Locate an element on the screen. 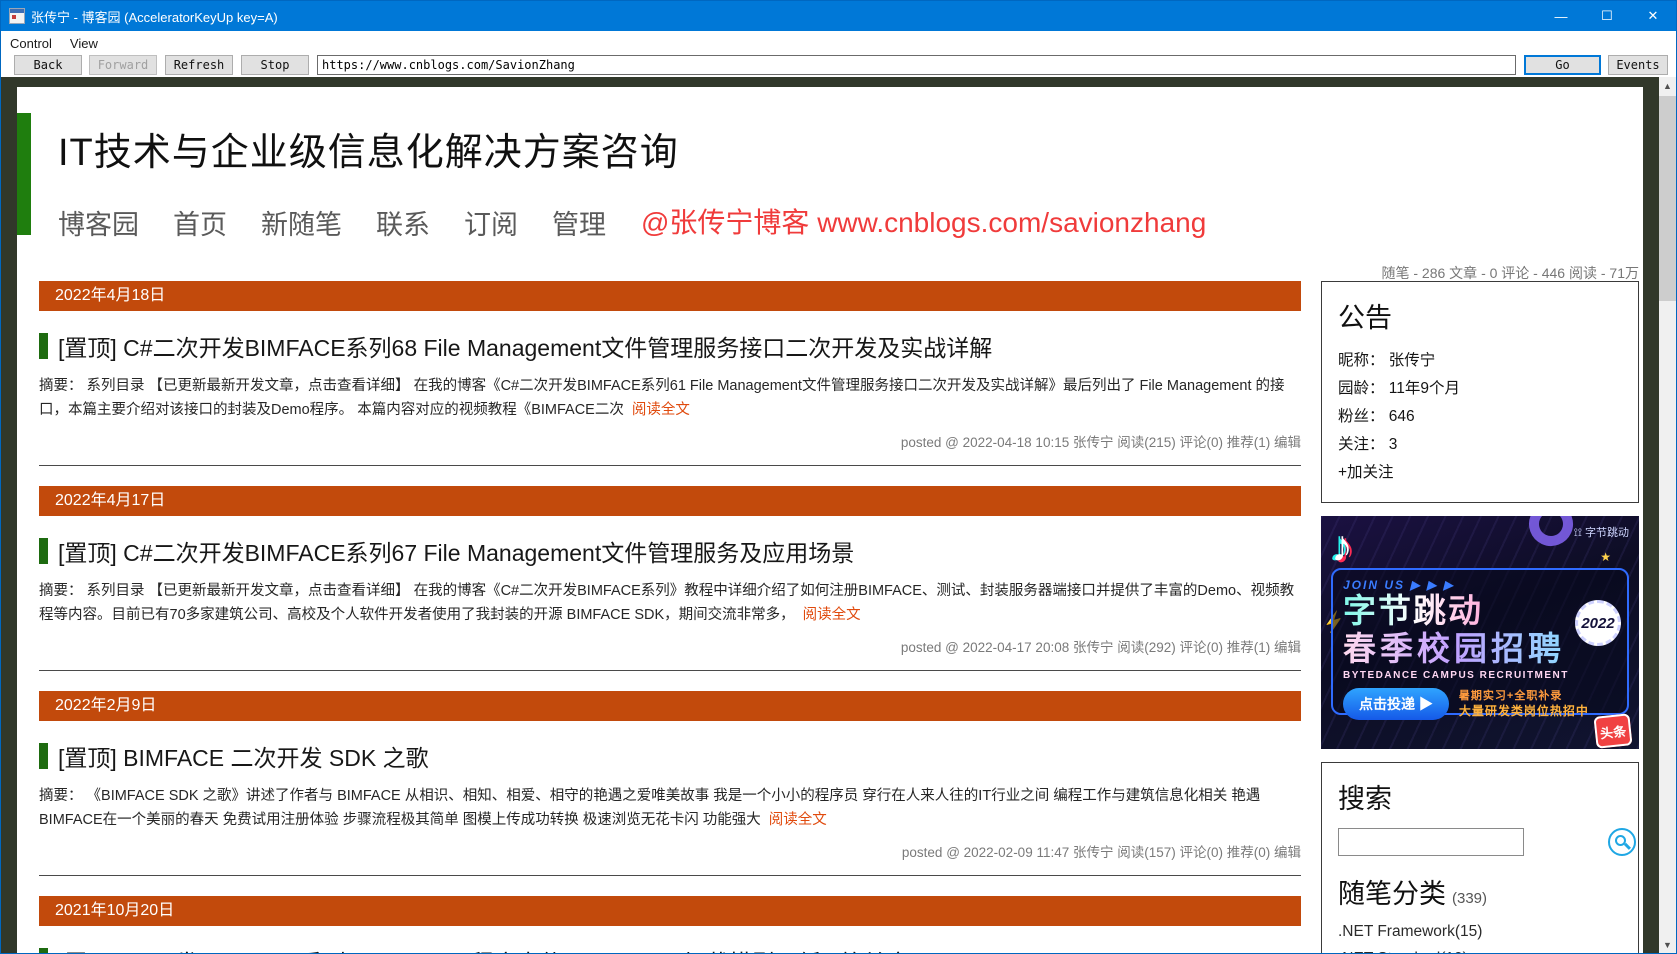 The width and height of the screenshot is (1677, 954). category-item-net-framework: .NET Framework(15) is located at coordinates (1480, 932).